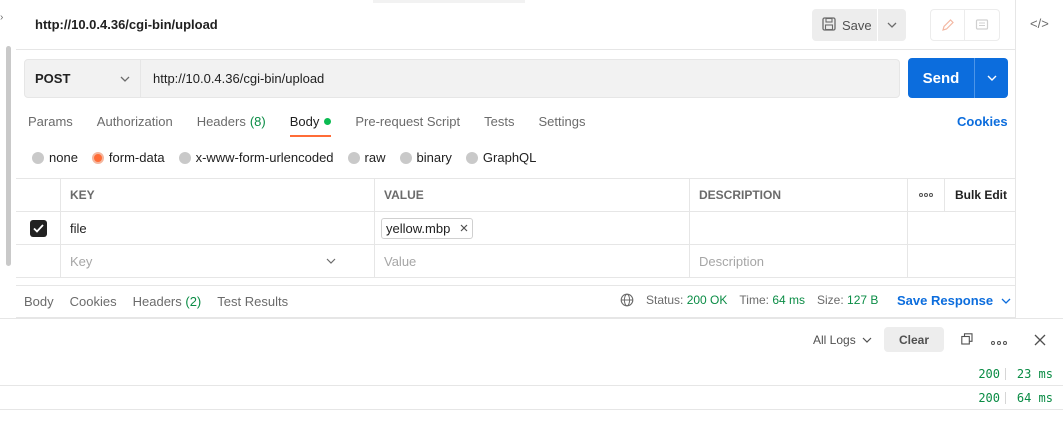 The height and width of the screenshot is (424, 1063). I want to click on save-response-button: Save Response, so click(954, 300).